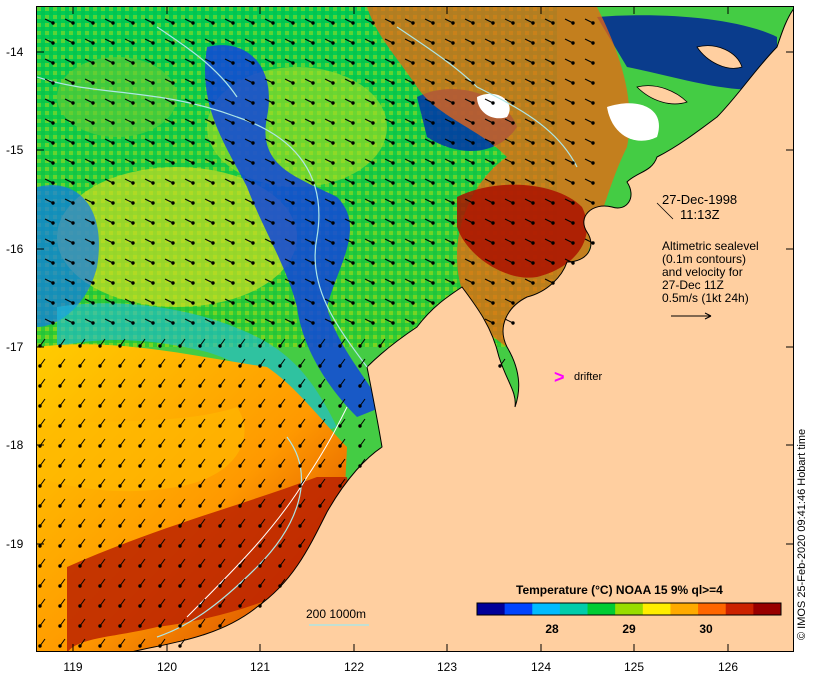 This screenshot has height=680, width=820. Describe the element at coordinates (447, 667) in the screenshot. I see `lon-label: 123` at that location.